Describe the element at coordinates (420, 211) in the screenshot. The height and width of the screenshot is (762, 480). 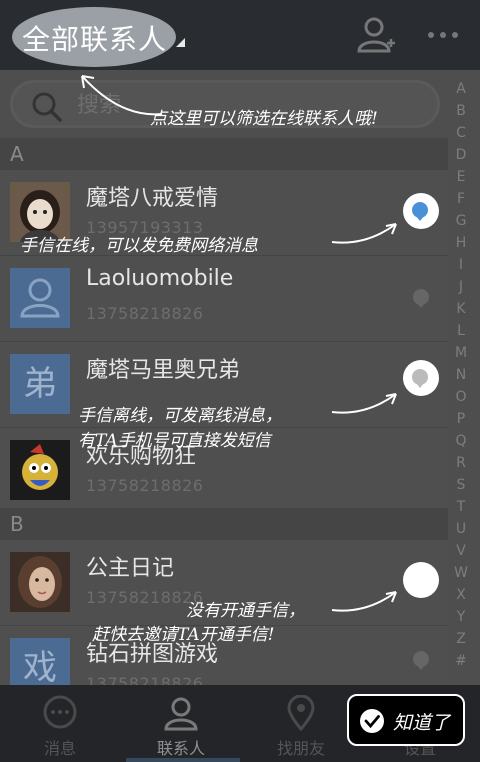
I see `online-status-icon` at that location.